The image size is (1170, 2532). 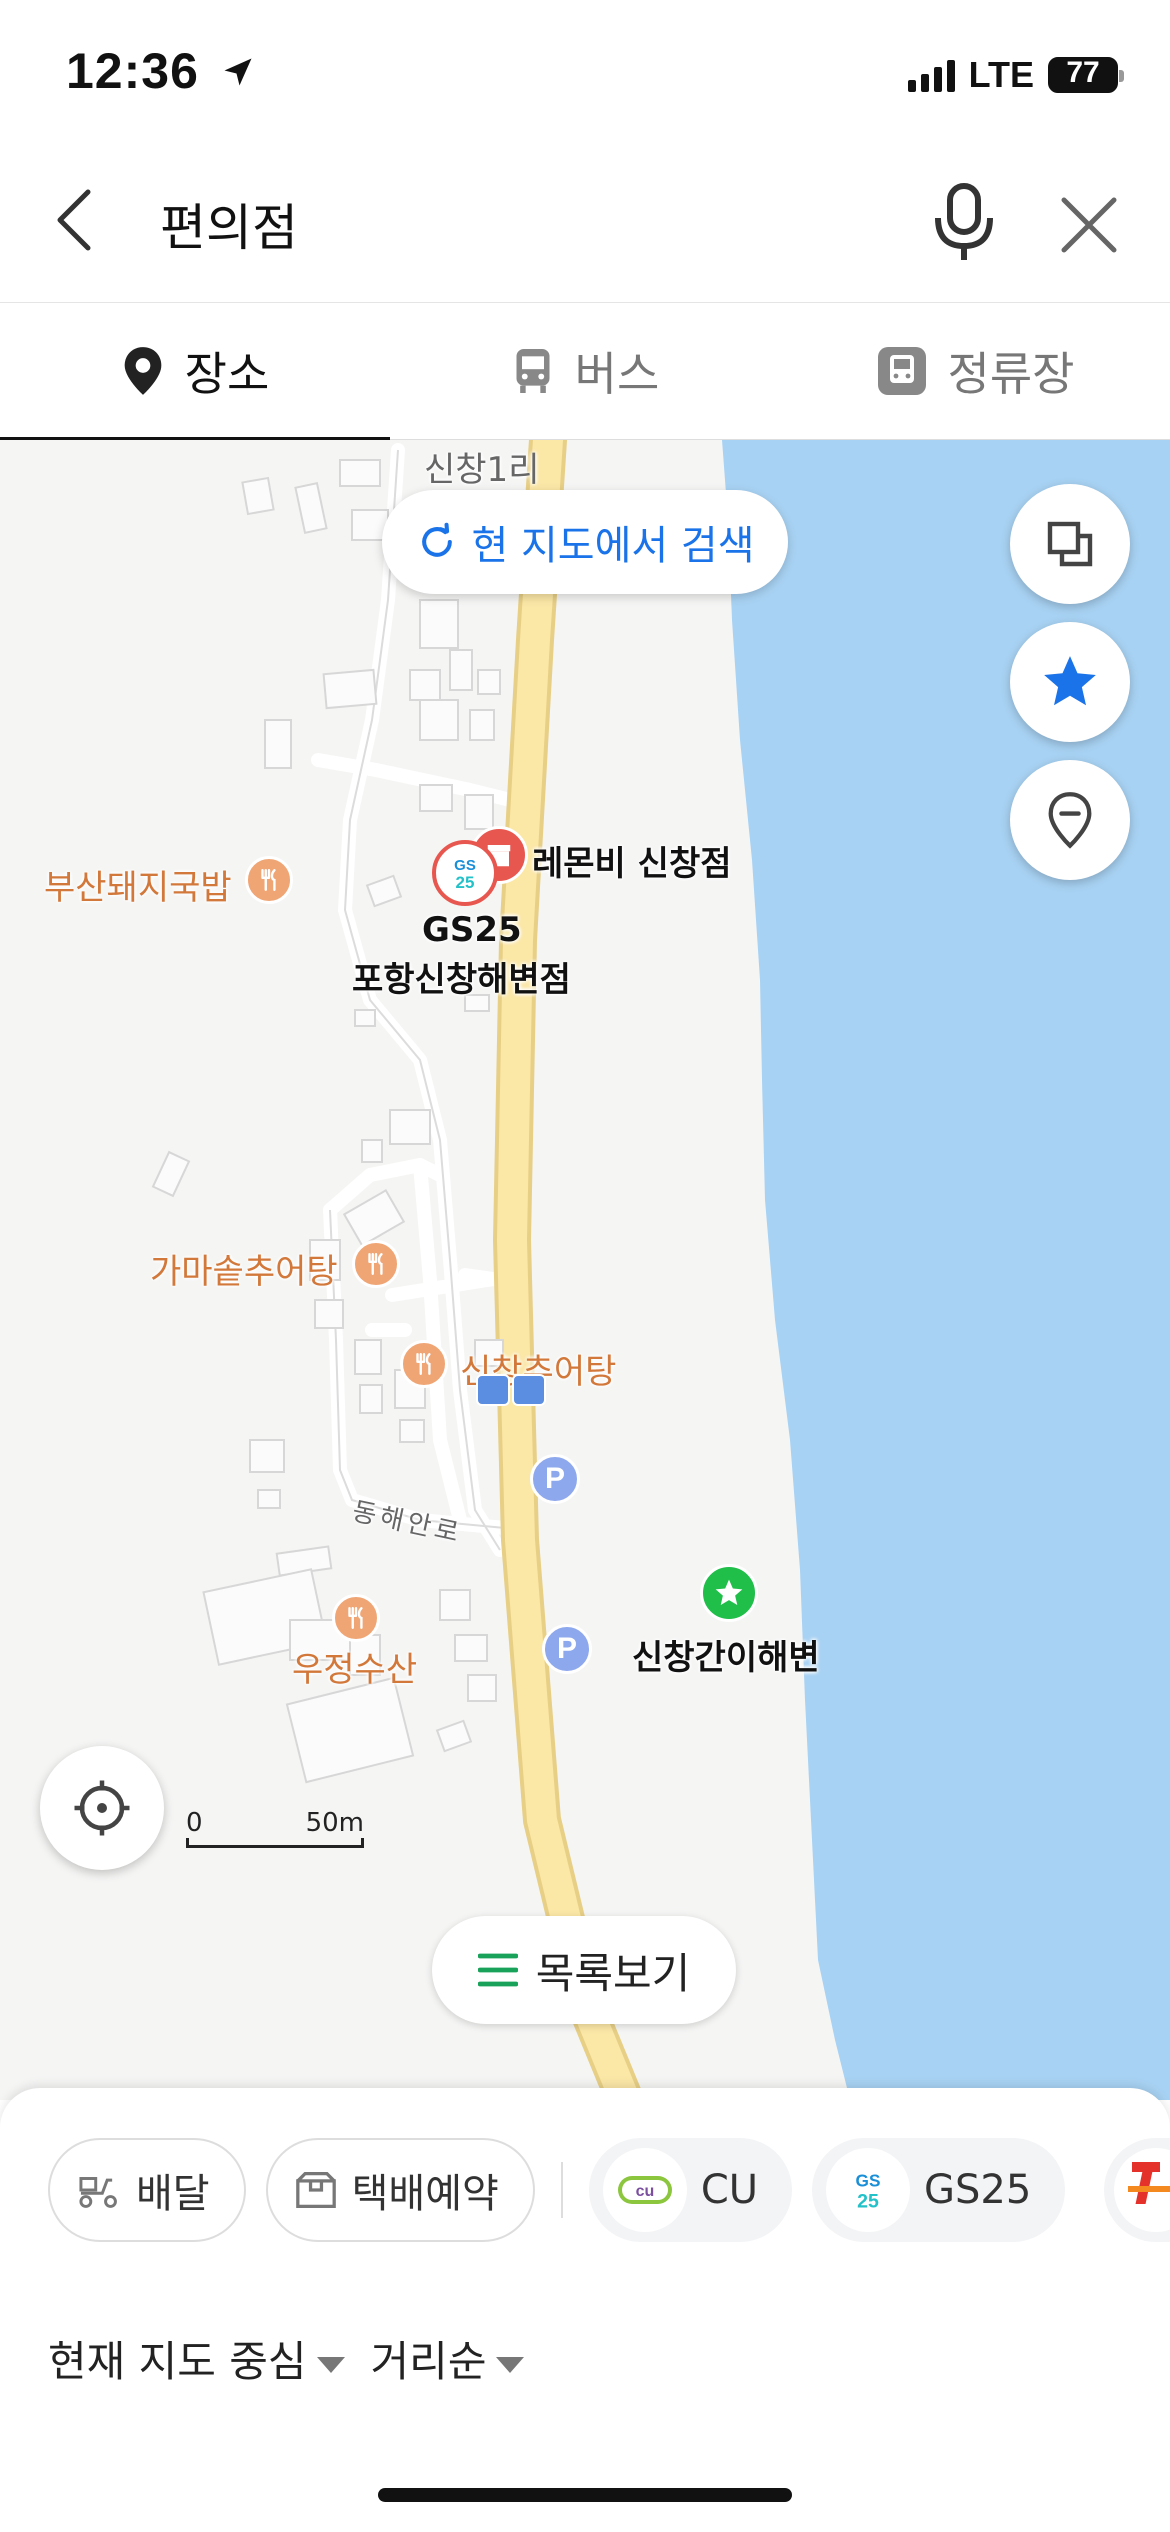 I want to click on seven-eleven-chip, so click(x=1137, y=2190).